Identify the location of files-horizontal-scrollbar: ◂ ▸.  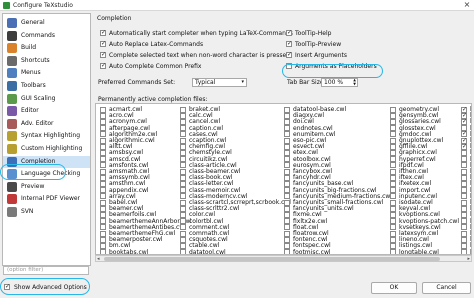
(283, 258).